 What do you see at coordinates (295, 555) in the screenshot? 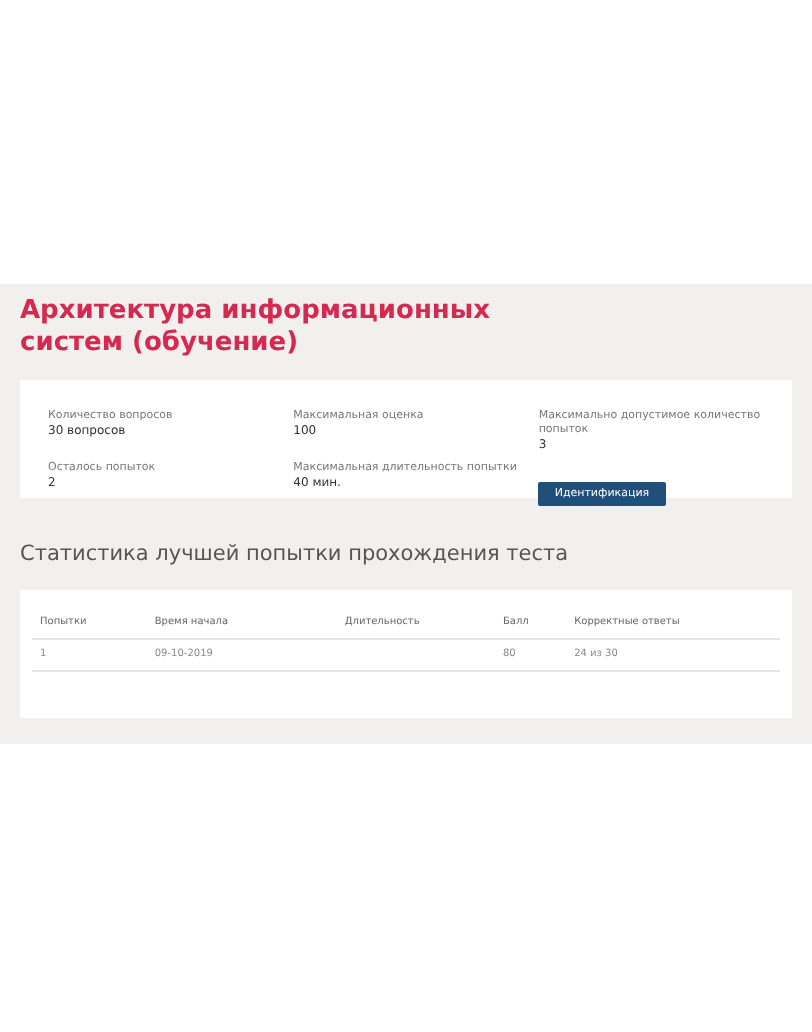
I see `section-heading: Статистика лучшей попытки прохождения теста` at bounding box center [295, 555].